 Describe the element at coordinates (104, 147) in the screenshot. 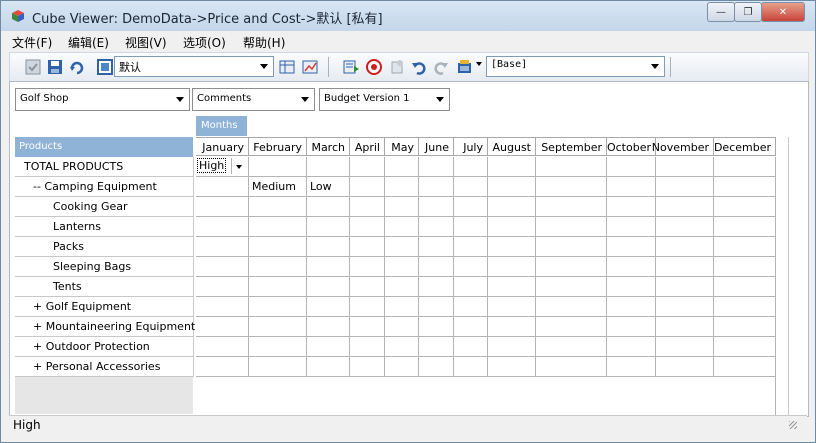

I see `row-dimension-header: Products` at that location.